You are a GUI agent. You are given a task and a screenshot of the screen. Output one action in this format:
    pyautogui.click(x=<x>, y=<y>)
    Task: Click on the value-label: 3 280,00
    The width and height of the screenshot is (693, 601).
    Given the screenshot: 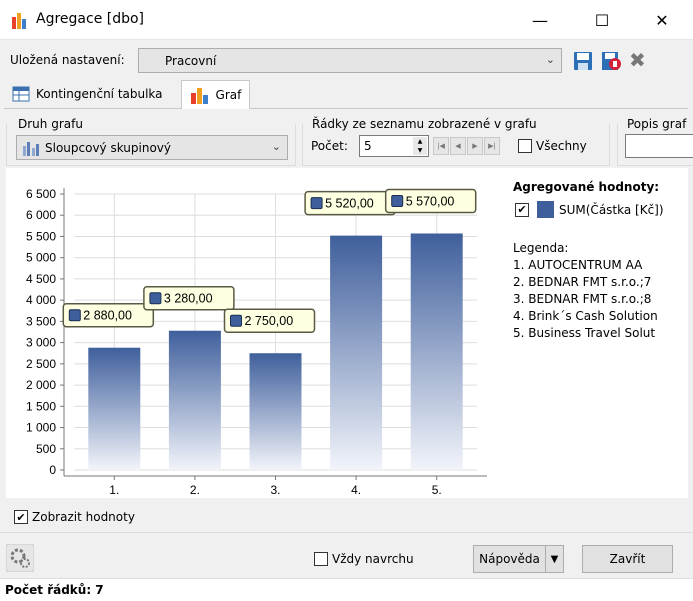 What is the action you would take?
    pyautogui.click(x=188, y=299)
    